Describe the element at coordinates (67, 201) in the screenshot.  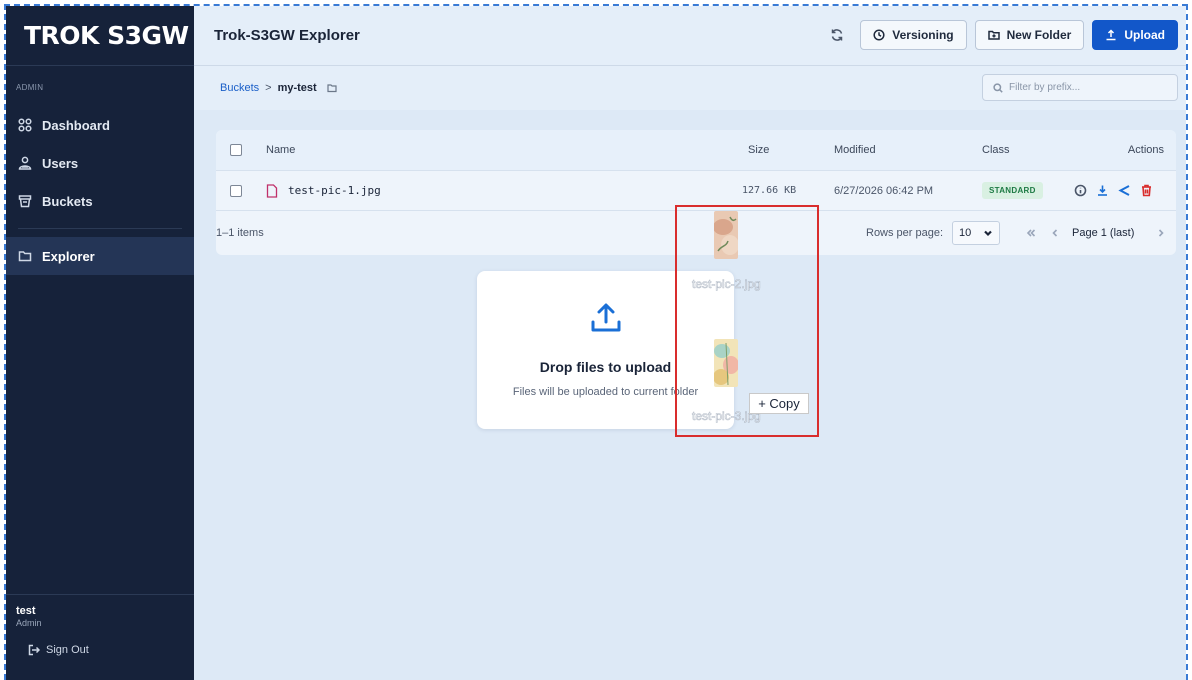
I see `sidebar-item-label: Buckets` at that location.